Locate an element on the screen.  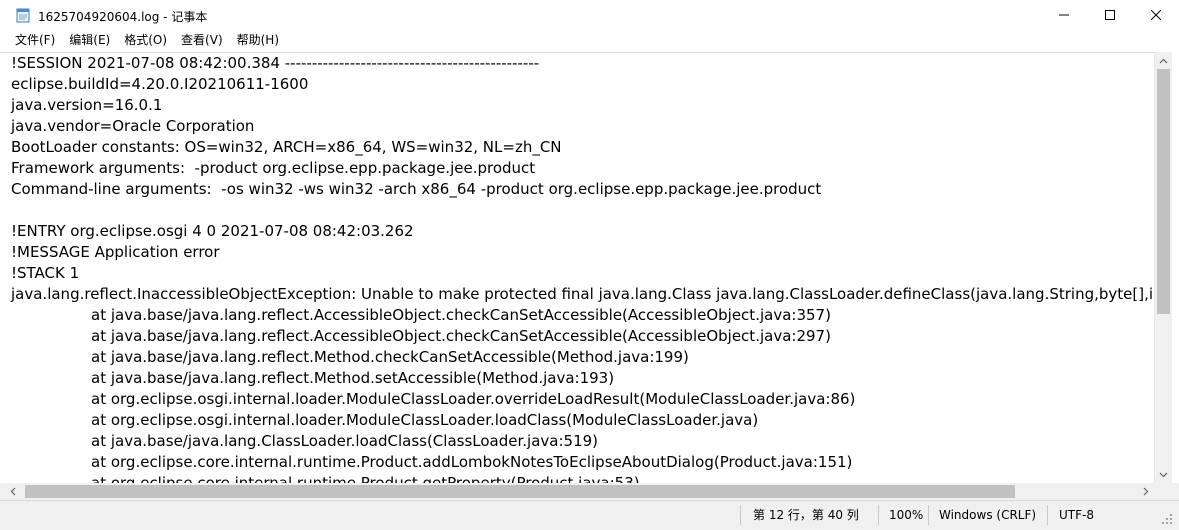
status-bar: 第 12 行，第 40 列 100% Windows (CRLF) UTF-8 is located at coordinates (589, 515).